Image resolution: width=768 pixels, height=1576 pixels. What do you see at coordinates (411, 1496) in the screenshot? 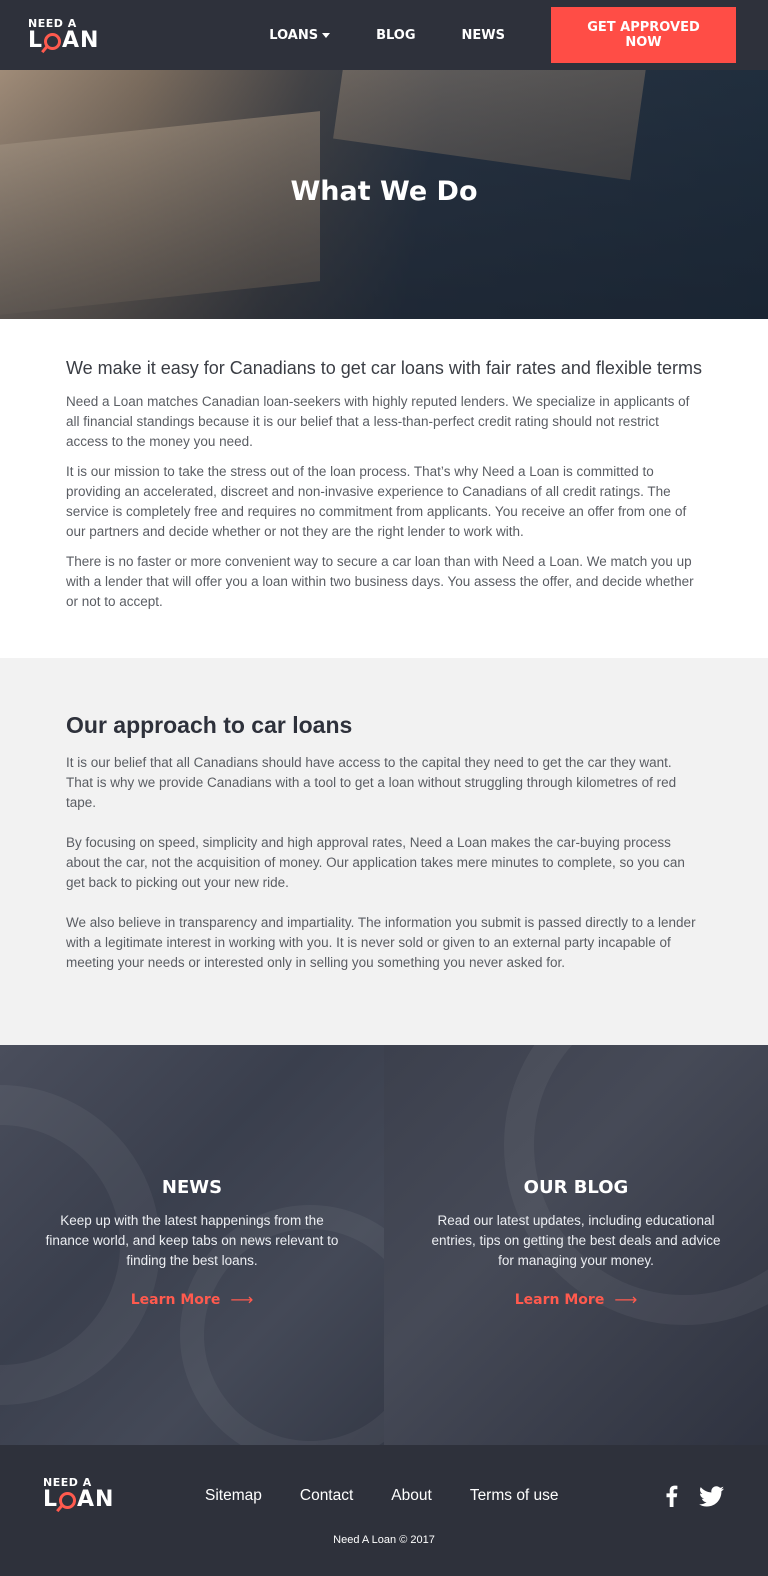
I see `footer-link-about: About` at bounding box center [411, 1496].